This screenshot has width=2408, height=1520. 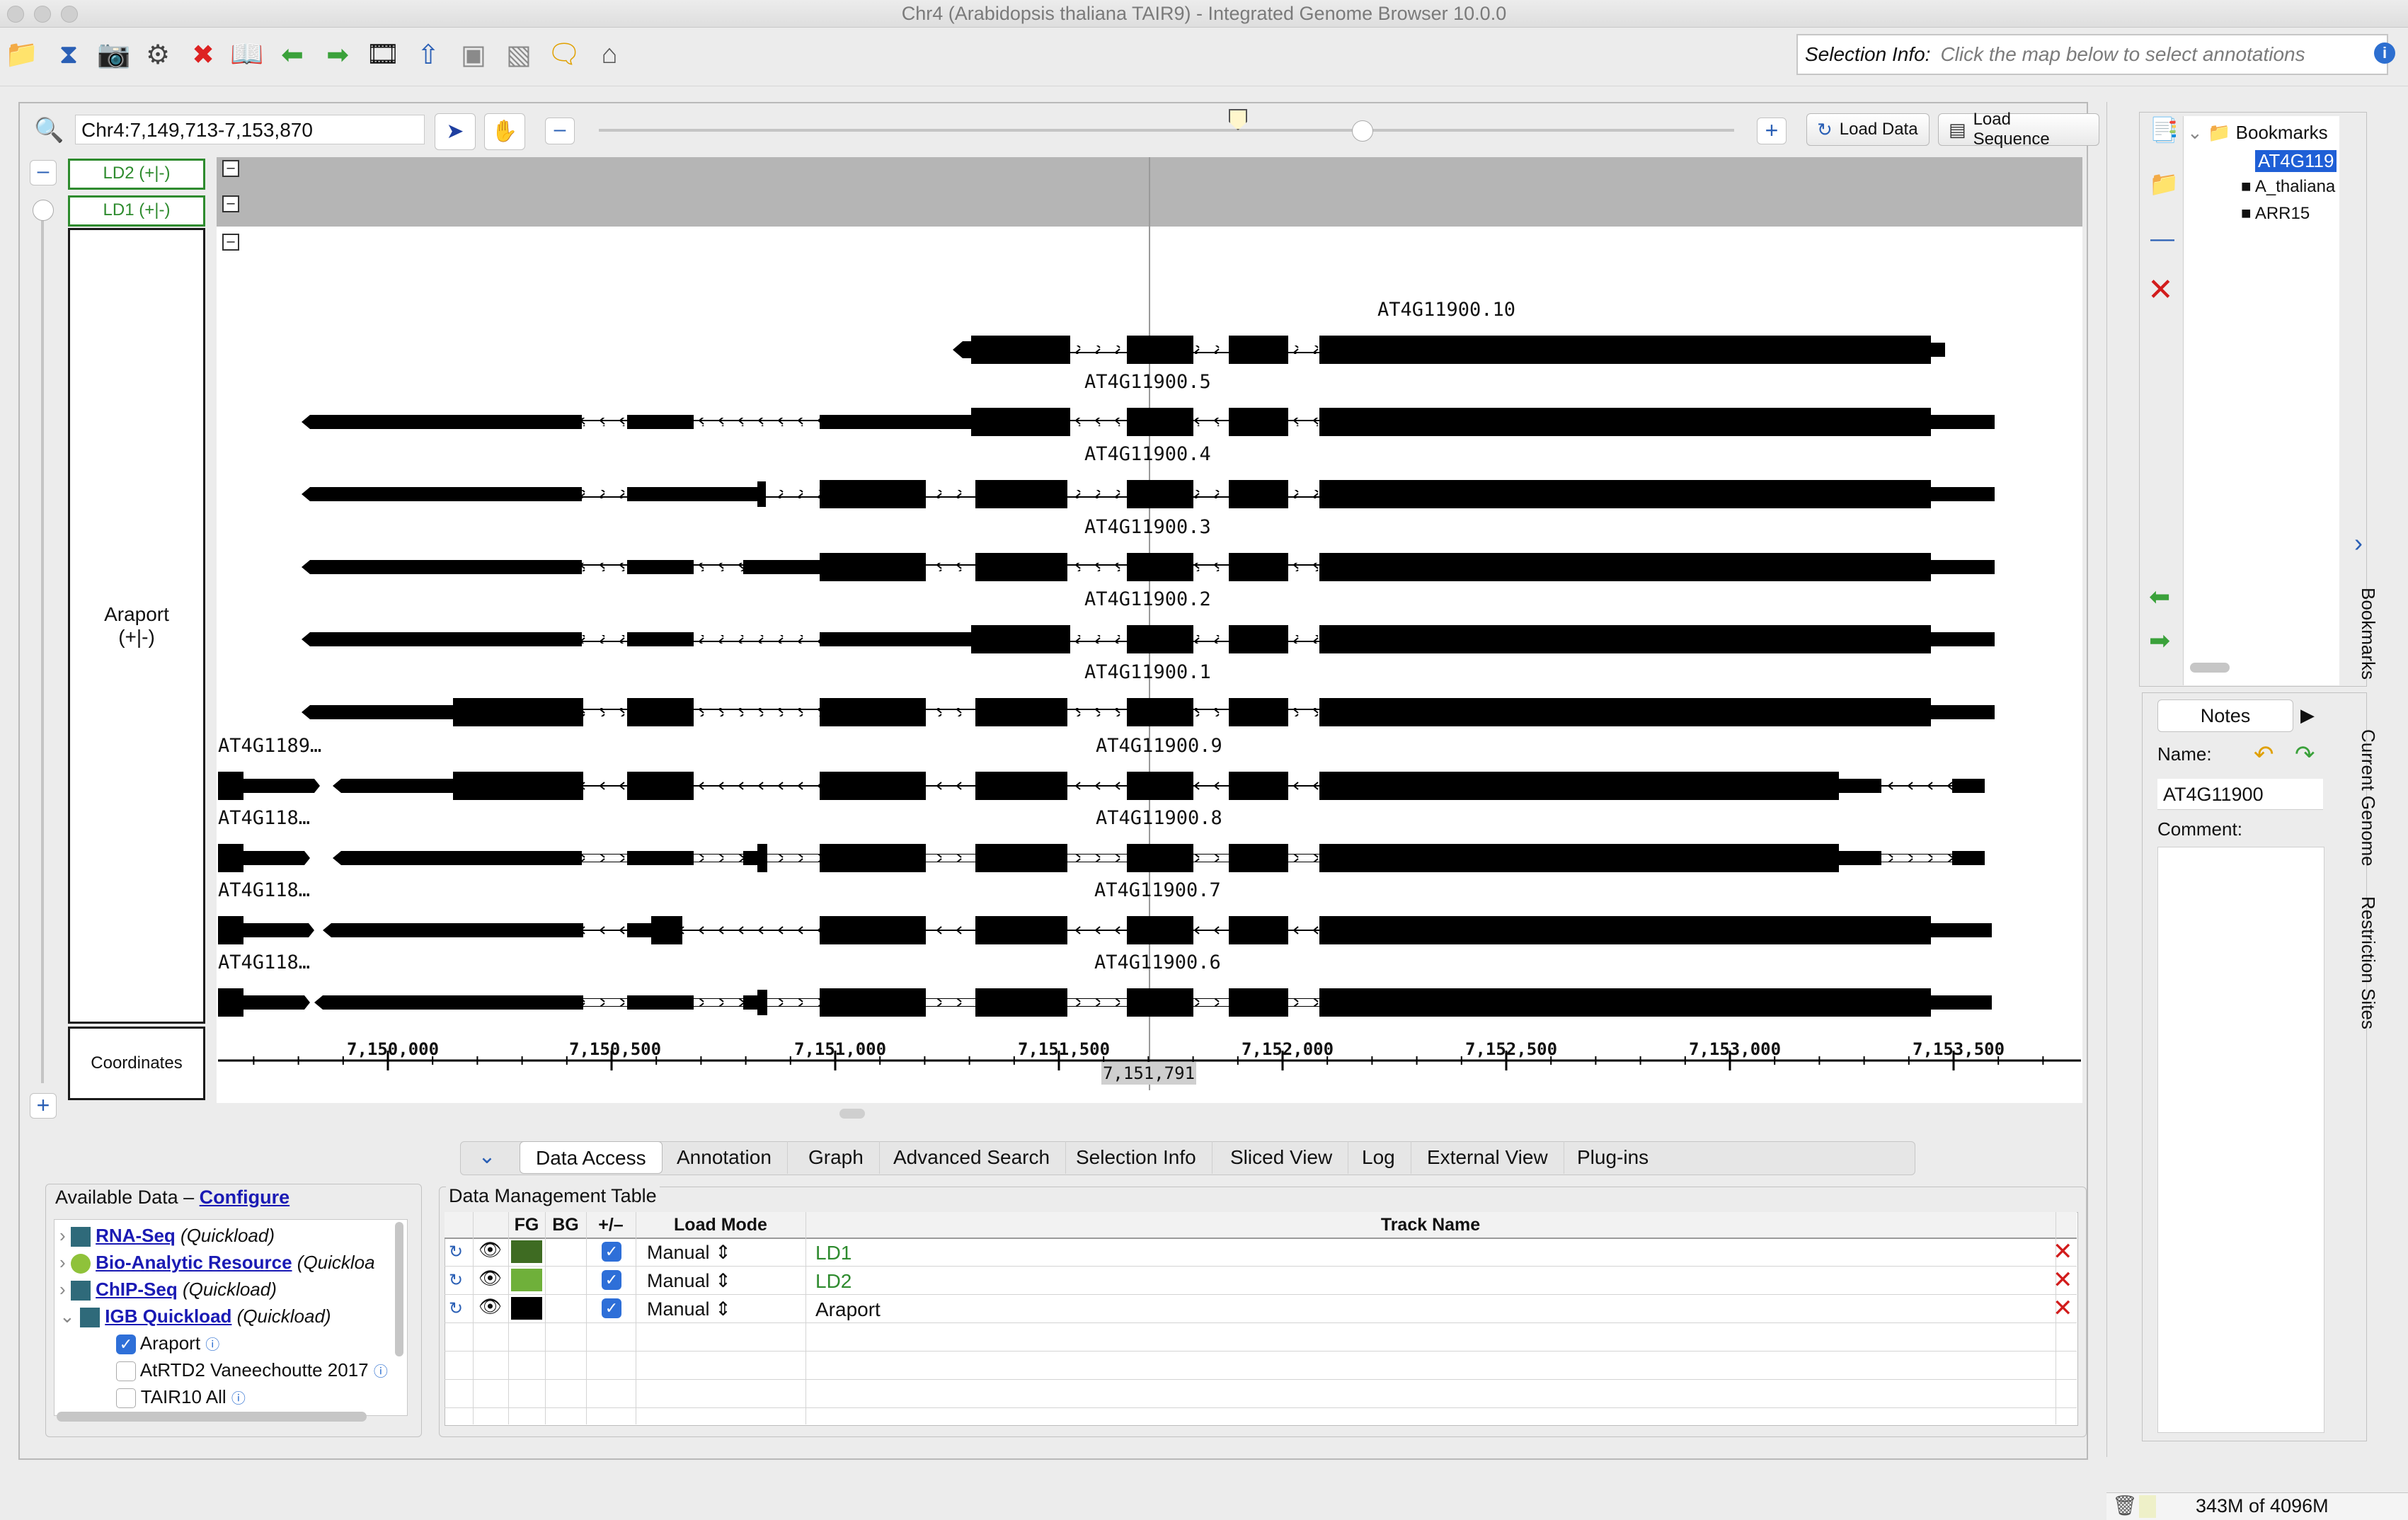 I want to click on undo-icon: ↶, so click(x=2264, y=755).